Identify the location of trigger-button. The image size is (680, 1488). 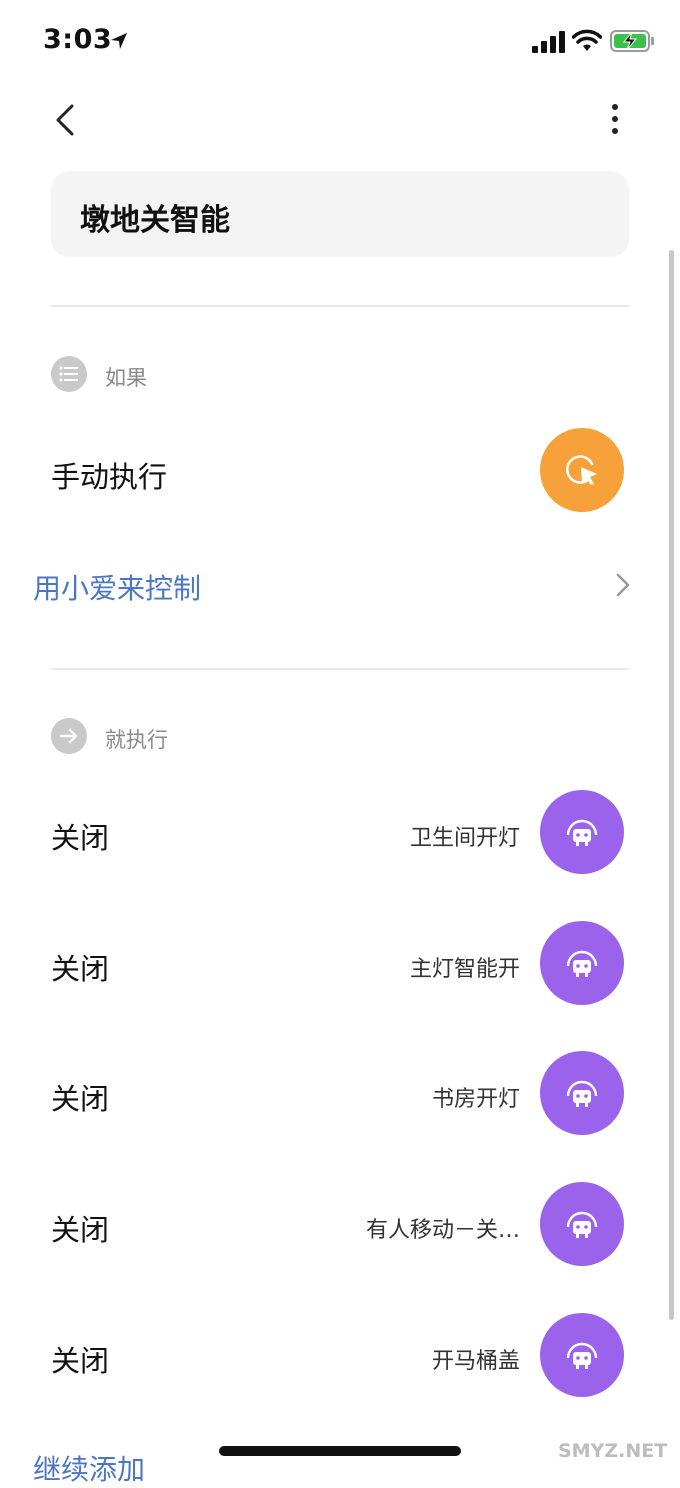
(582, 470).